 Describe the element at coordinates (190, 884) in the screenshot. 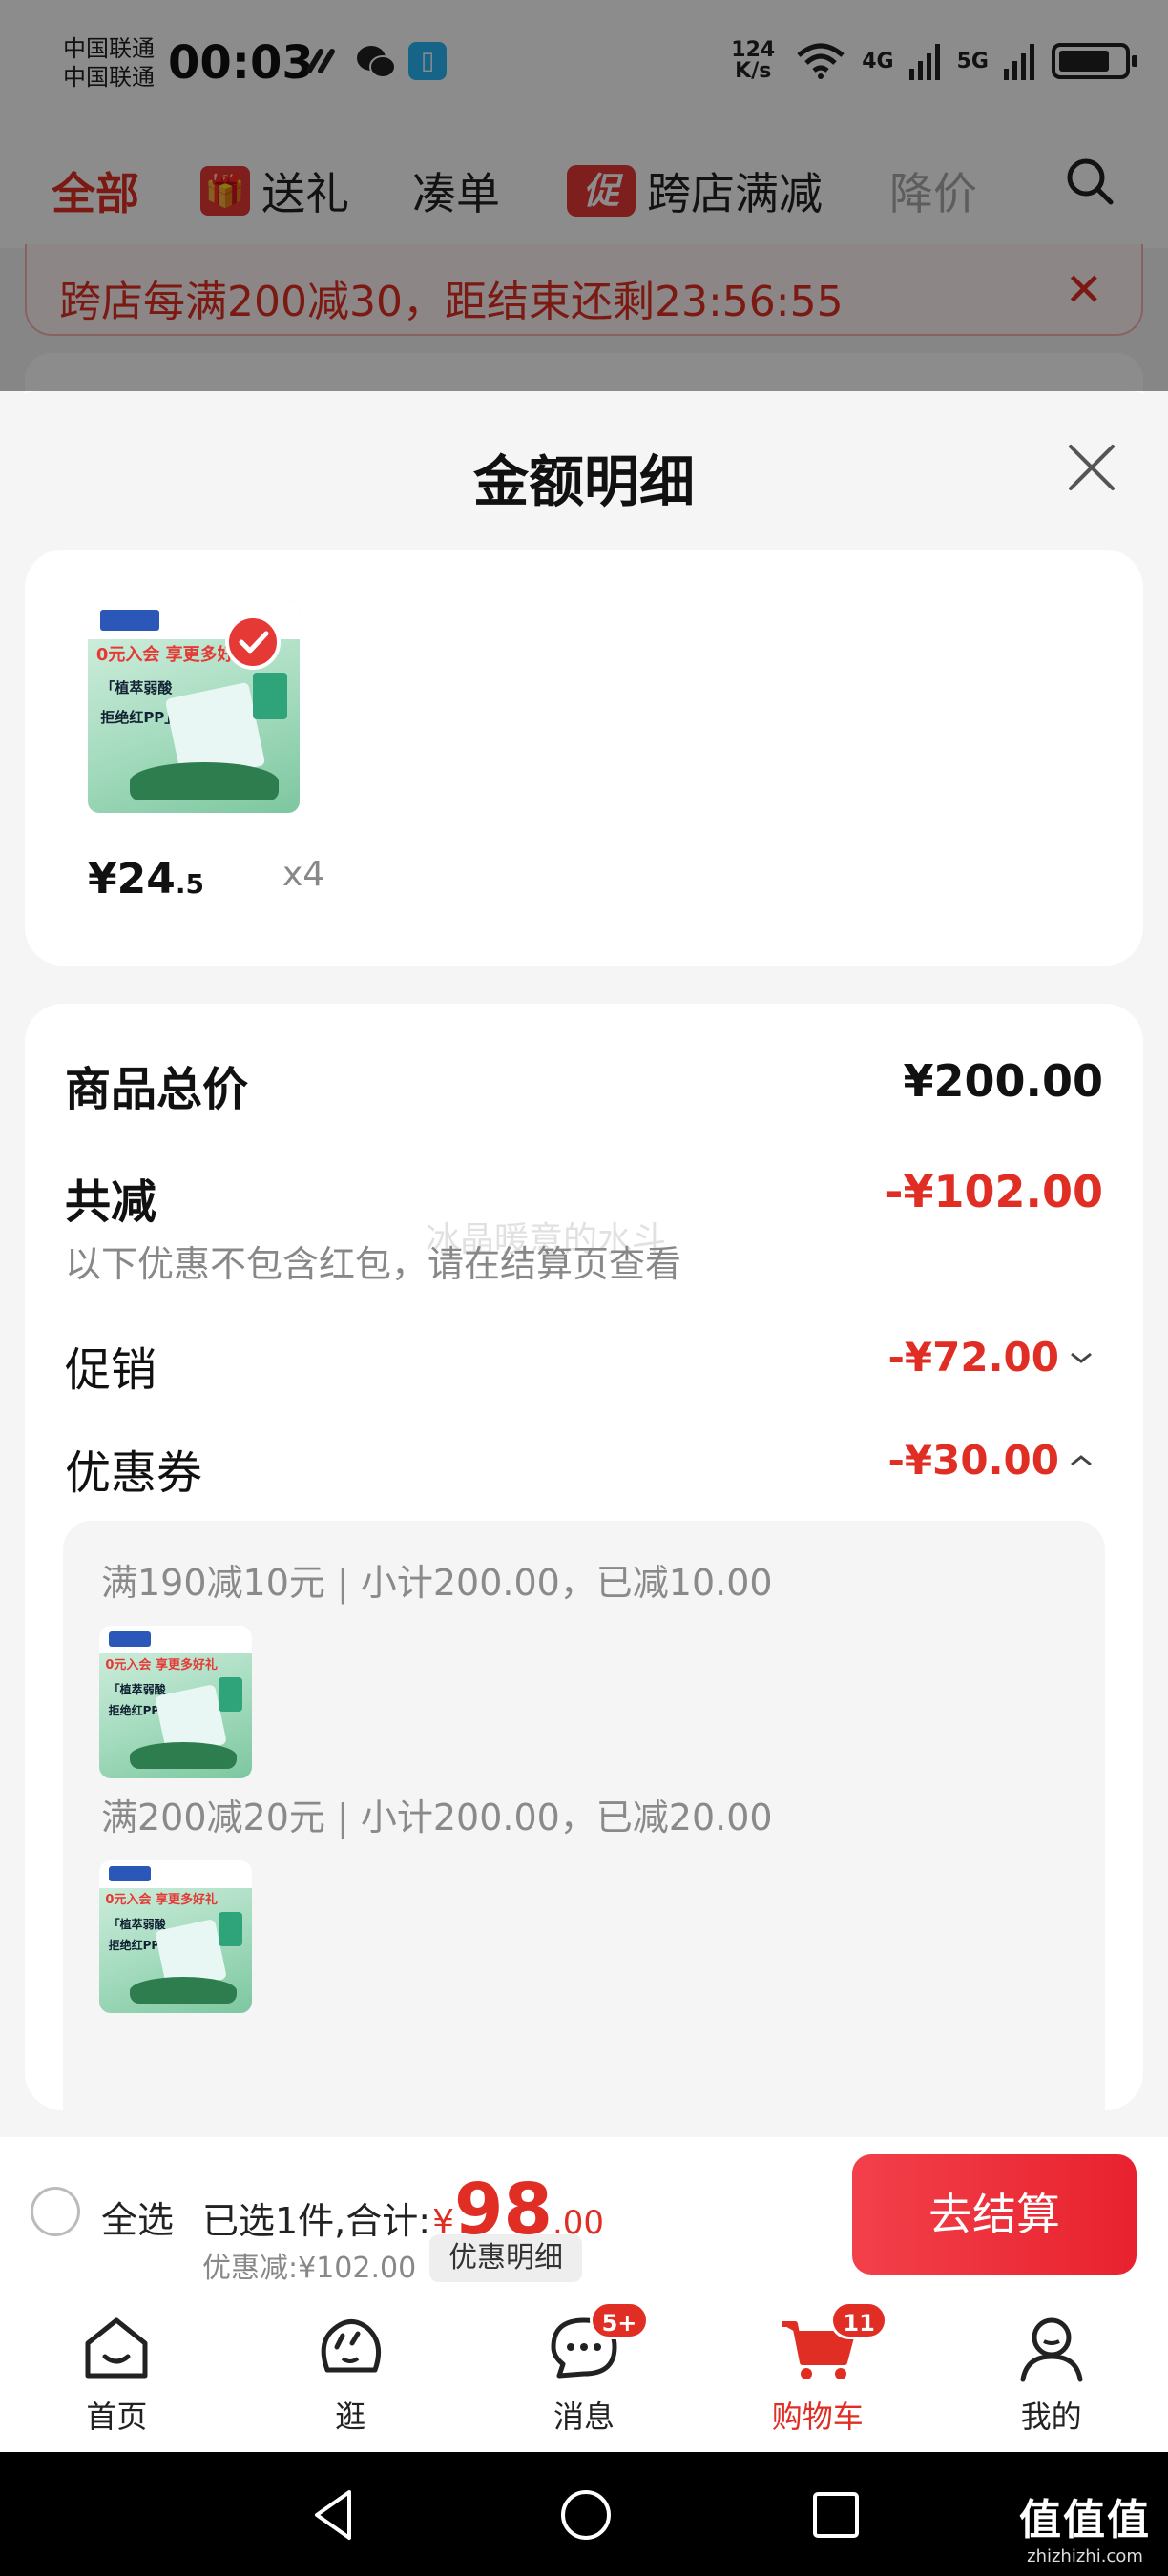

I see `price-dec: .5` at that location.